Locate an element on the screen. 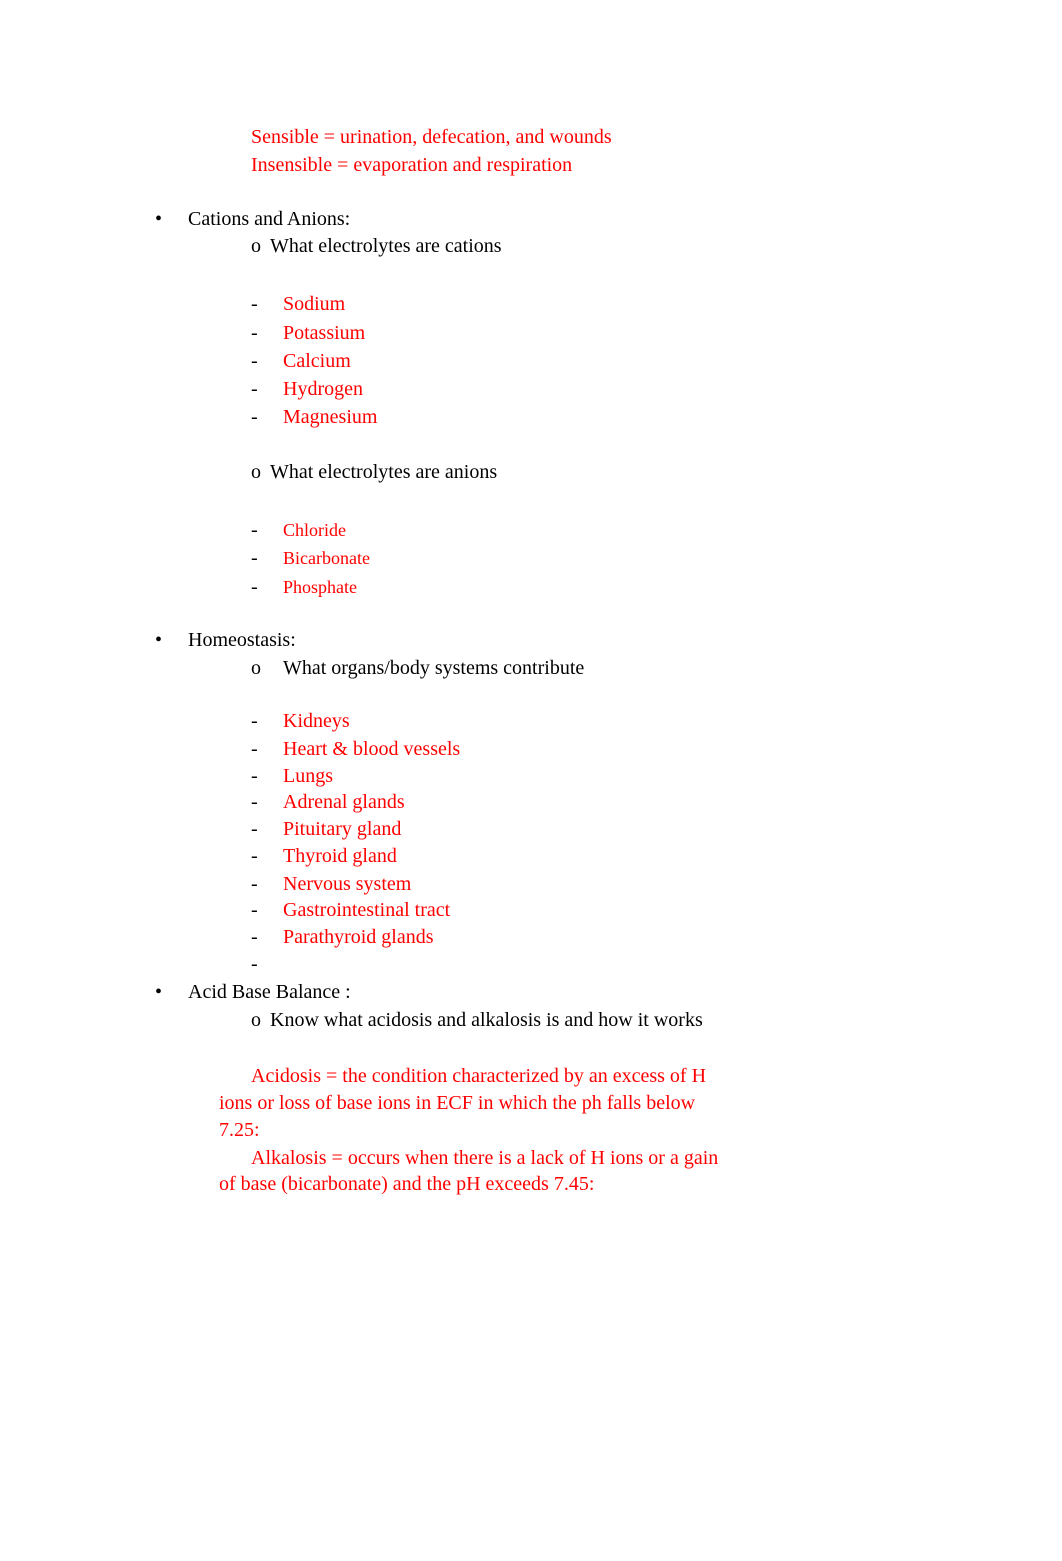 The width and height of the screenshot is (1062, 1561). homeostasis-question: What organs/body systems contribute is located at coordinates (434, 668).